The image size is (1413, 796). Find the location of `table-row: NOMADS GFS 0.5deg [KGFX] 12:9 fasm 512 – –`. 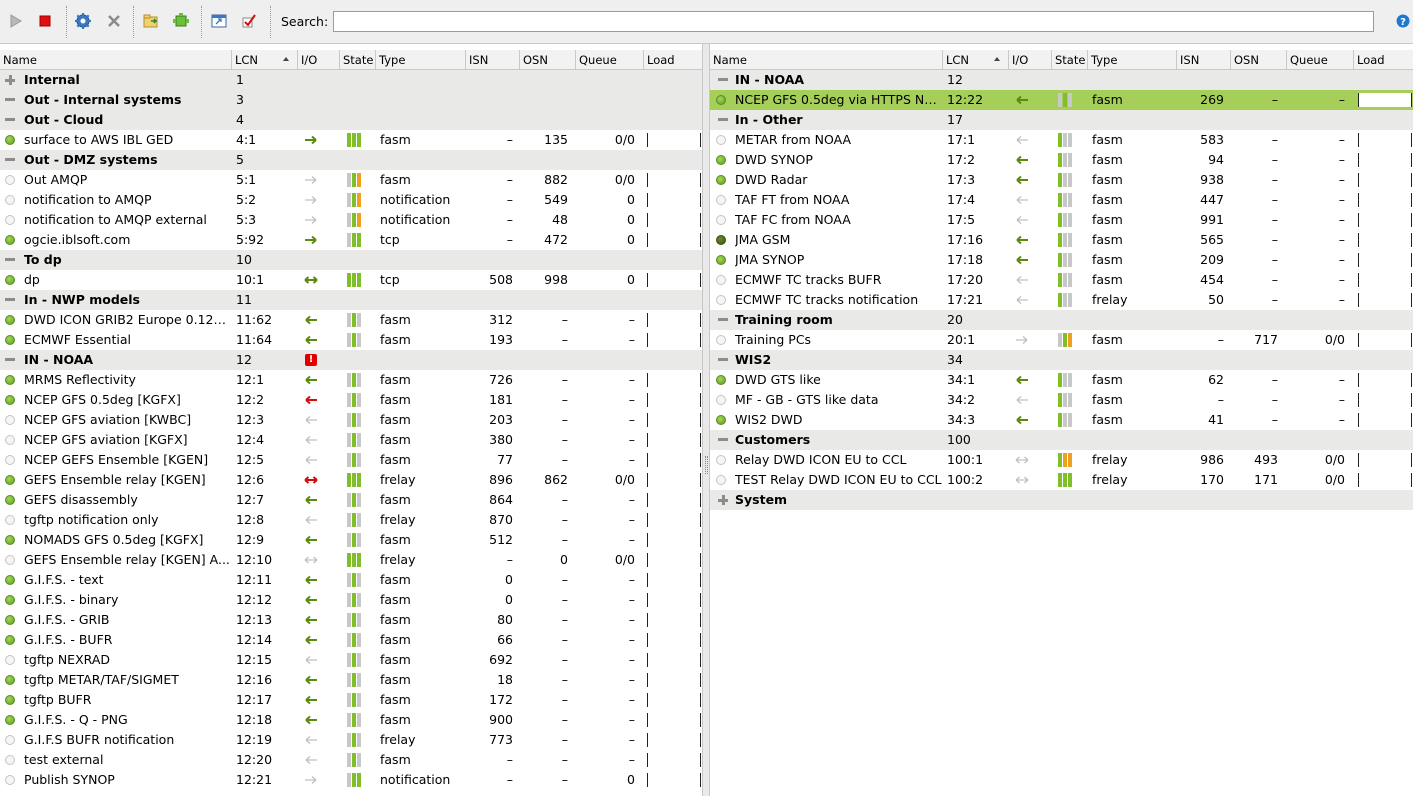

table-row: NOMADS GFS 0.5deg [KGFX] 12:9 fasm 512 – – is located at coordinates (351, 540).